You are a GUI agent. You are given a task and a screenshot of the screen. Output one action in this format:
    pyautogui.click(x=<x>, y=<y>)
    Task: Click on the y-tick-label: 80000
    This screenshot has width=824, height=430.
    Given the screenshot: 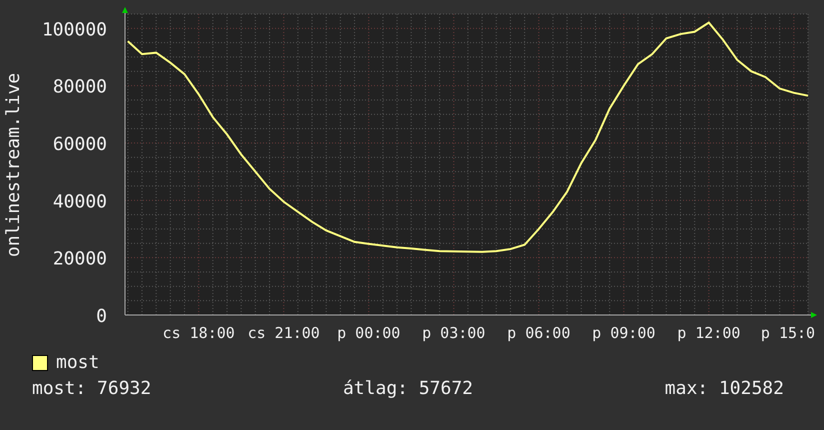 What is the action you would take?
    pyautogui.click(x=79, y=87)
    